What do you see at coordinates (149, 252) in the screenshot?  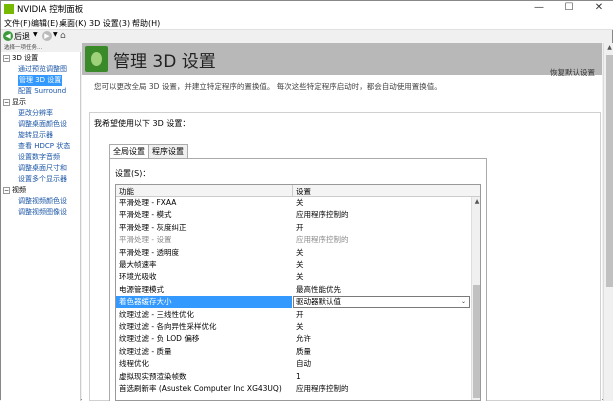 I see `setting-feature: 平滑处理 - 透明度` at bounding box center [149, 252].